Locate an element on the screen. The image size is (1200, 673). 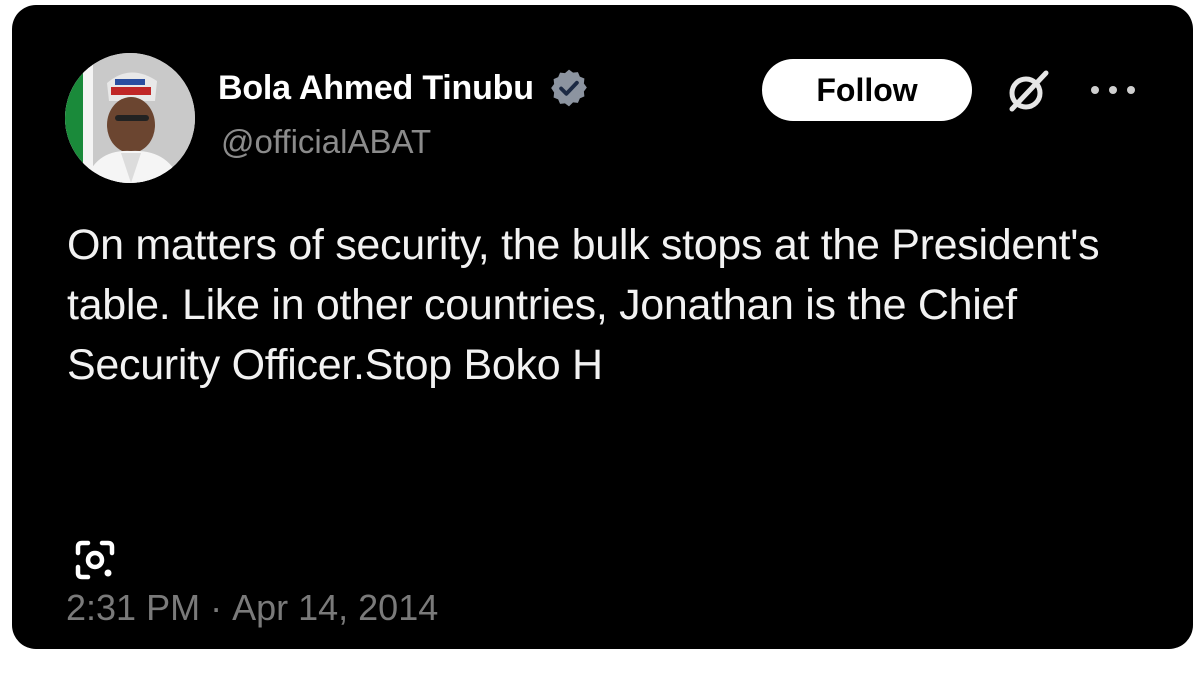
tweet-date: Apr 14, 2014 is located at coordinates (335, 607).